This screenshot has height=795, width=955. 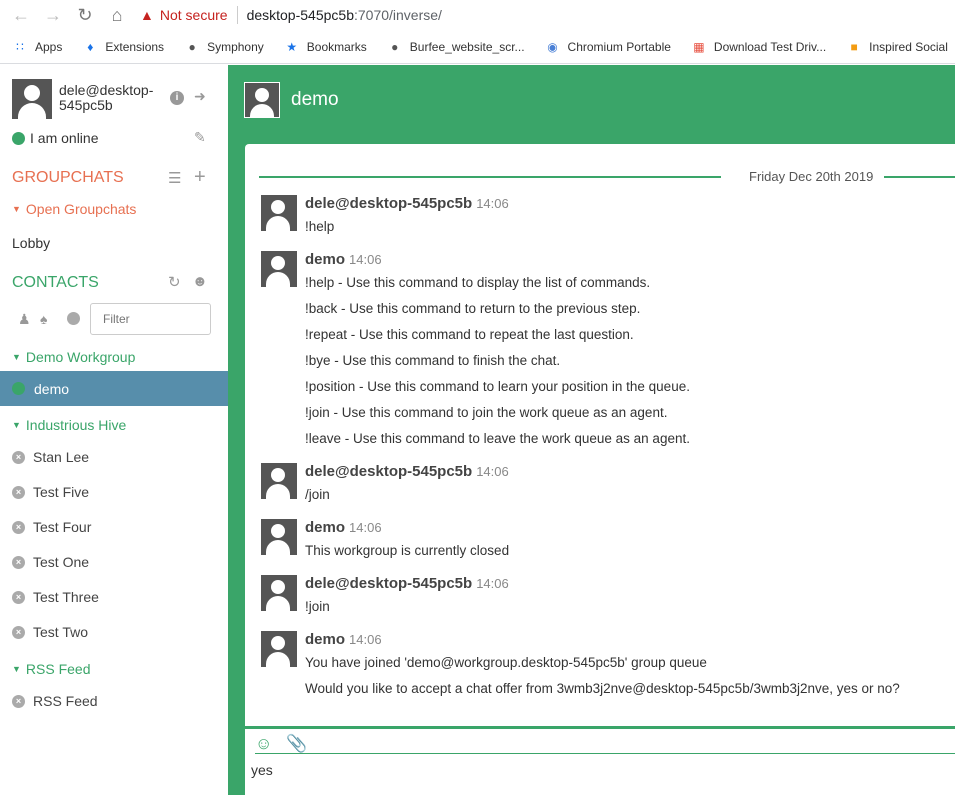 What do you see at coordinates (76, 425) in the screenshot?
I see `group-label: Industrious Hive` at bounding box center [76, 425].